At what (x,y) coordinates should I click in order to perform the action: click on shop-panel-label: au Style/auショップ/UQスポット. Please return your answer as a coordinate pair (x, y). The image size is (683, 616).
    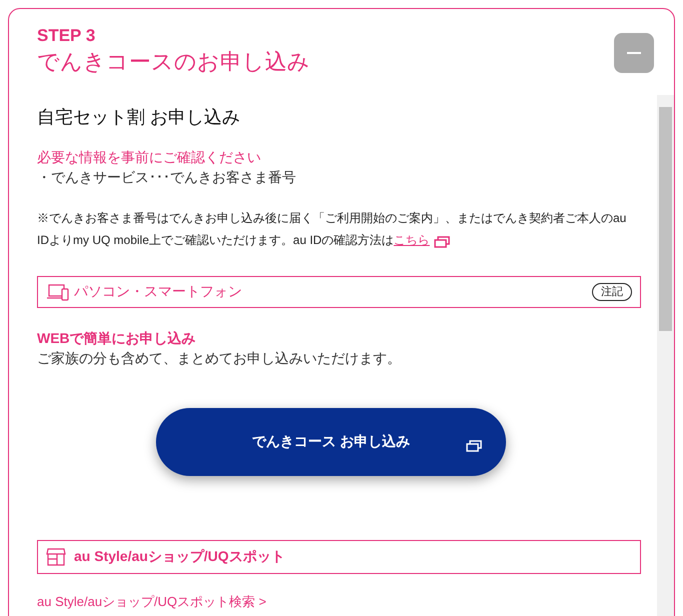
    Looking at the image, I should click on (179, 556).